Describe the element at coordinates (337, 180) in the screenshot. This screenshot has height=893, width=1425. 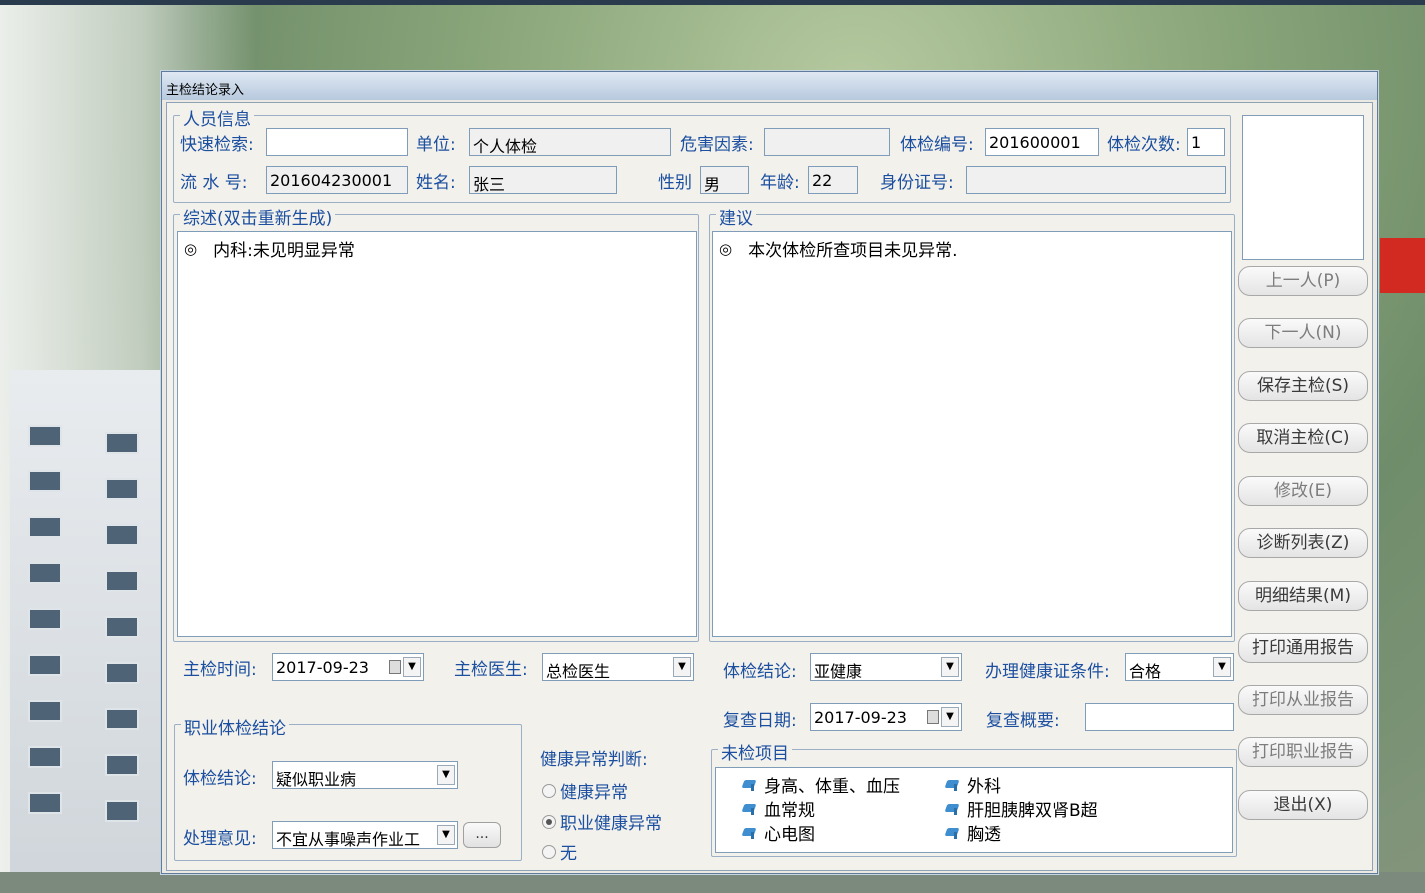
I see `serial-field: 201604230001` at that location.